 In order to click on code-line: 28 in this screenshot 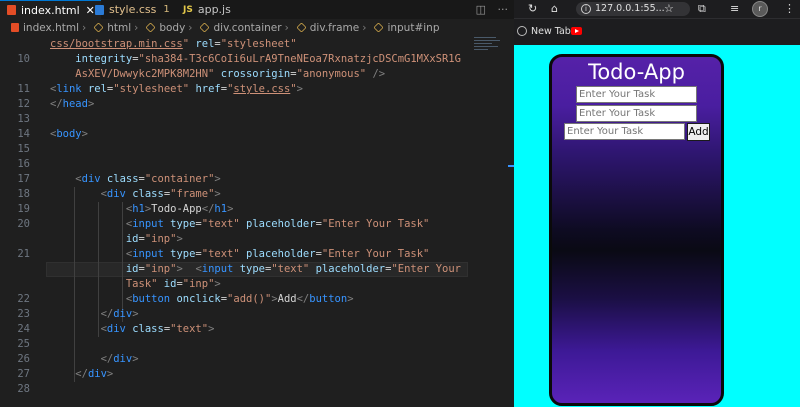, I will do `click(257, 389)`.